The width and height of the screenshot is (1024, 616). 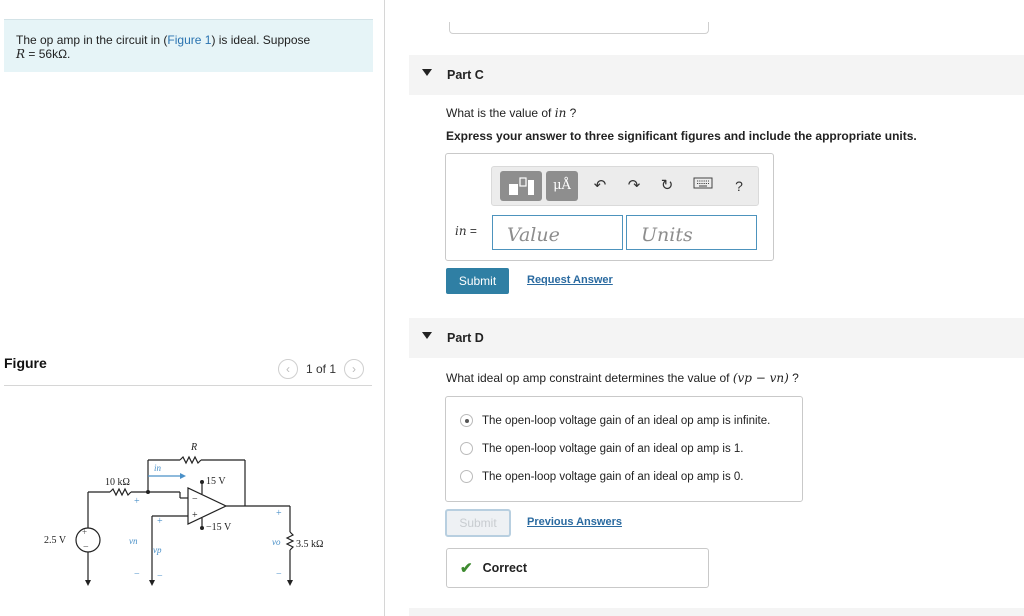 What do you see at coordinates (471, 231) in the screenshot?
I see `equation-sign: =` at bounding box center [471, 231].